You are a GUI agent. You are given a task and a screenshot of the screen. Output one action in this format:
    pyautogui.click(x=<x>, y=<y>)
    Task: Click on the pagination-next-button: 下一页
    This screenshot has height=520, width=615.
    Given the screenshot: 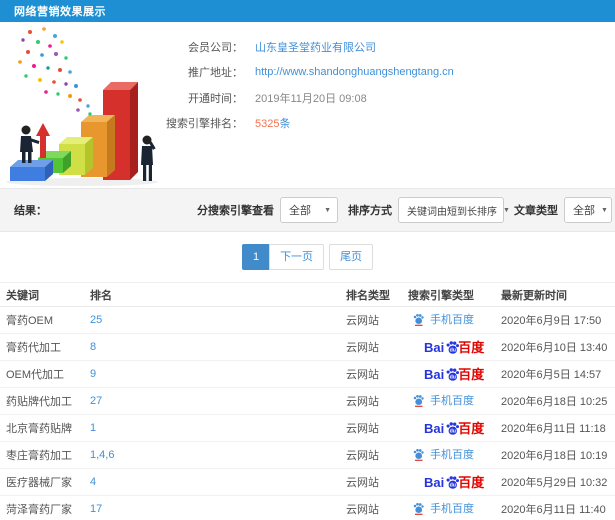 What is the action you would take?
    pyautogui.click(x=297, y=257)
    